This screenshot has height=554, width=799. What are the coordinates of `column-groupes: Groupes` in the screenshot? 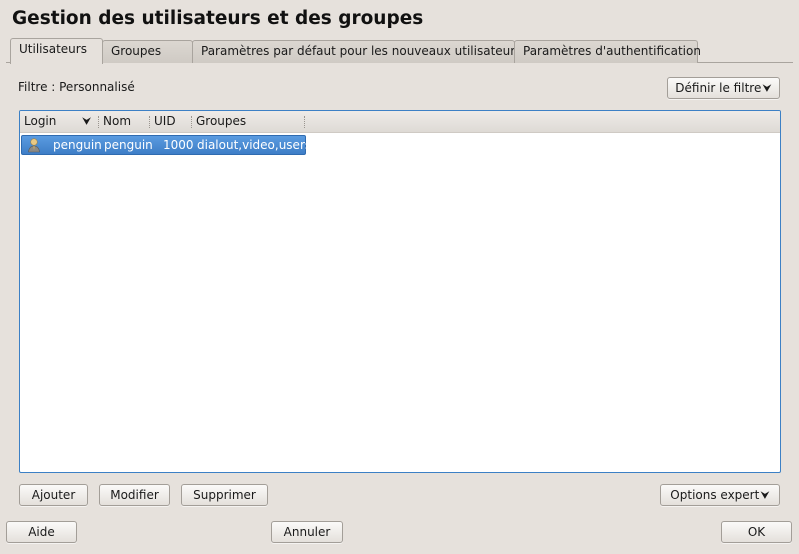 It's located at (221, 121).